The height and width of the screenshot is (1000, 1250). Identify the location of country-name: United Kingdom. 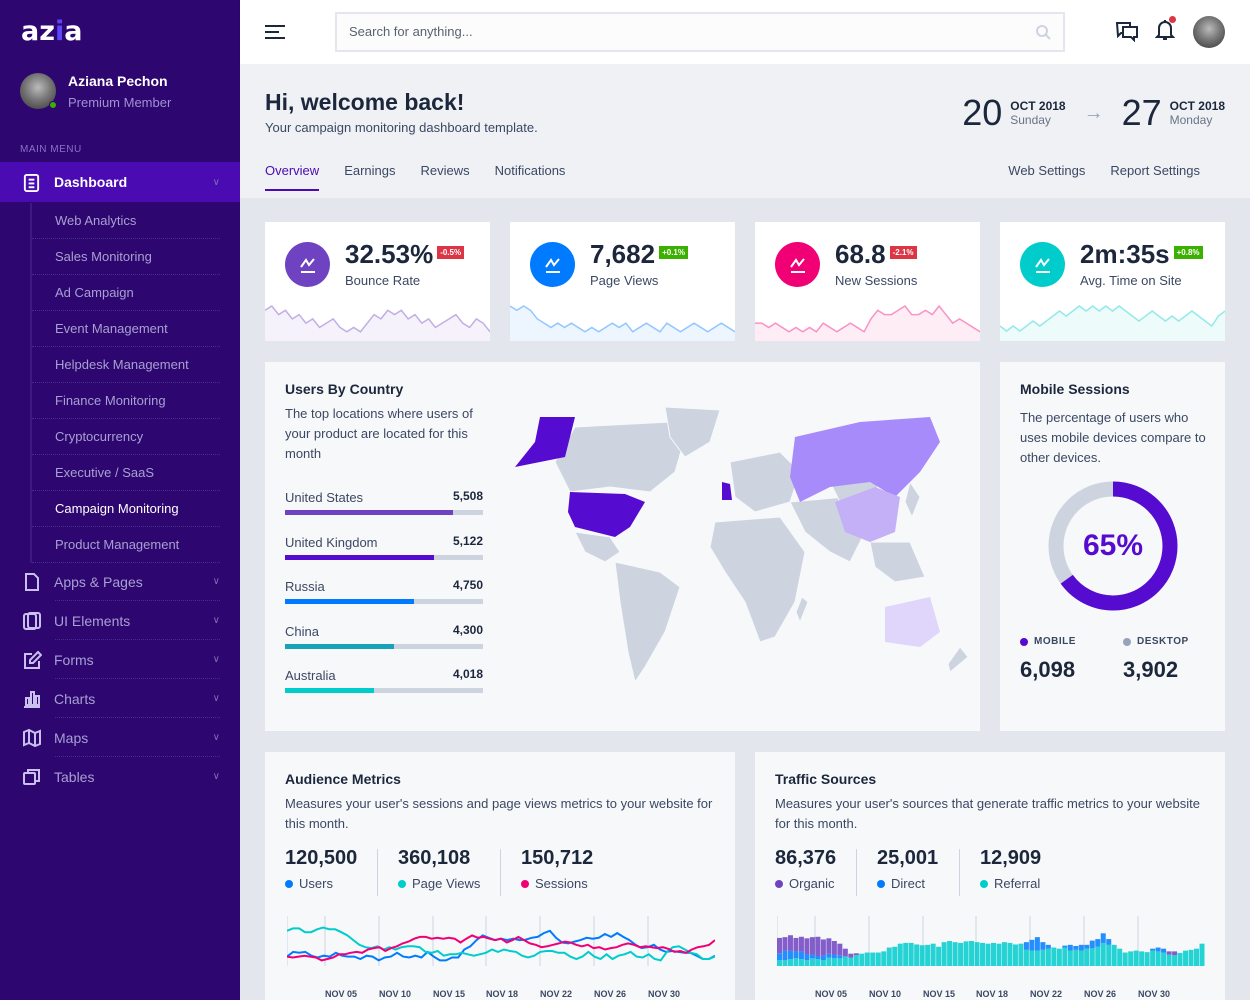
(331, 542).